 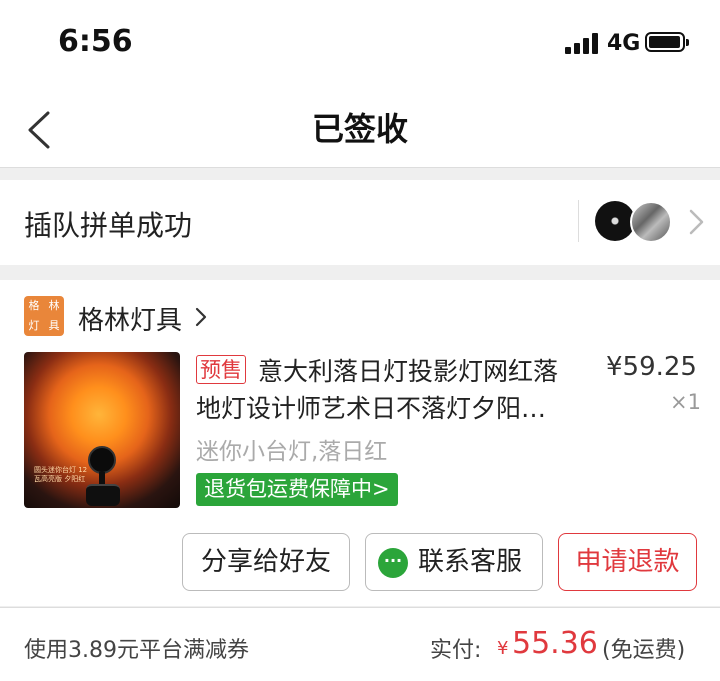 I want to click on shop-logo: 格 林 灯 具, so click(x=44, y=316).